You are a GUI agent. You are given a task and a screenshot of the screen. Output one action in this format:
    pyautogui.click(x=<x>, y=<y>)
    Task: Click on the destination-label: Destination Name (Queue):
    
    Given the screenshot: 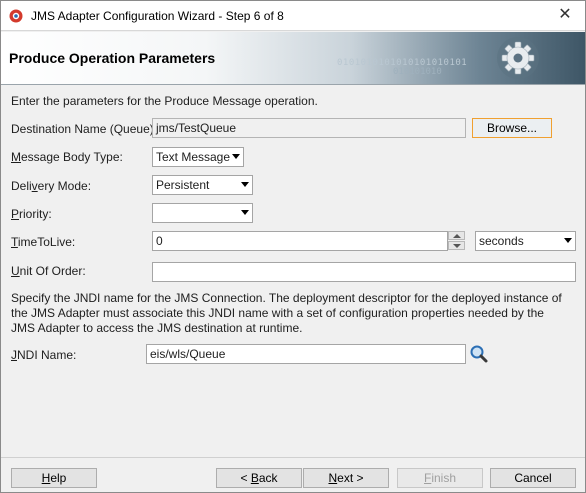 What is the action you would take?
    pyautogui.click(x=84, y=129)
    